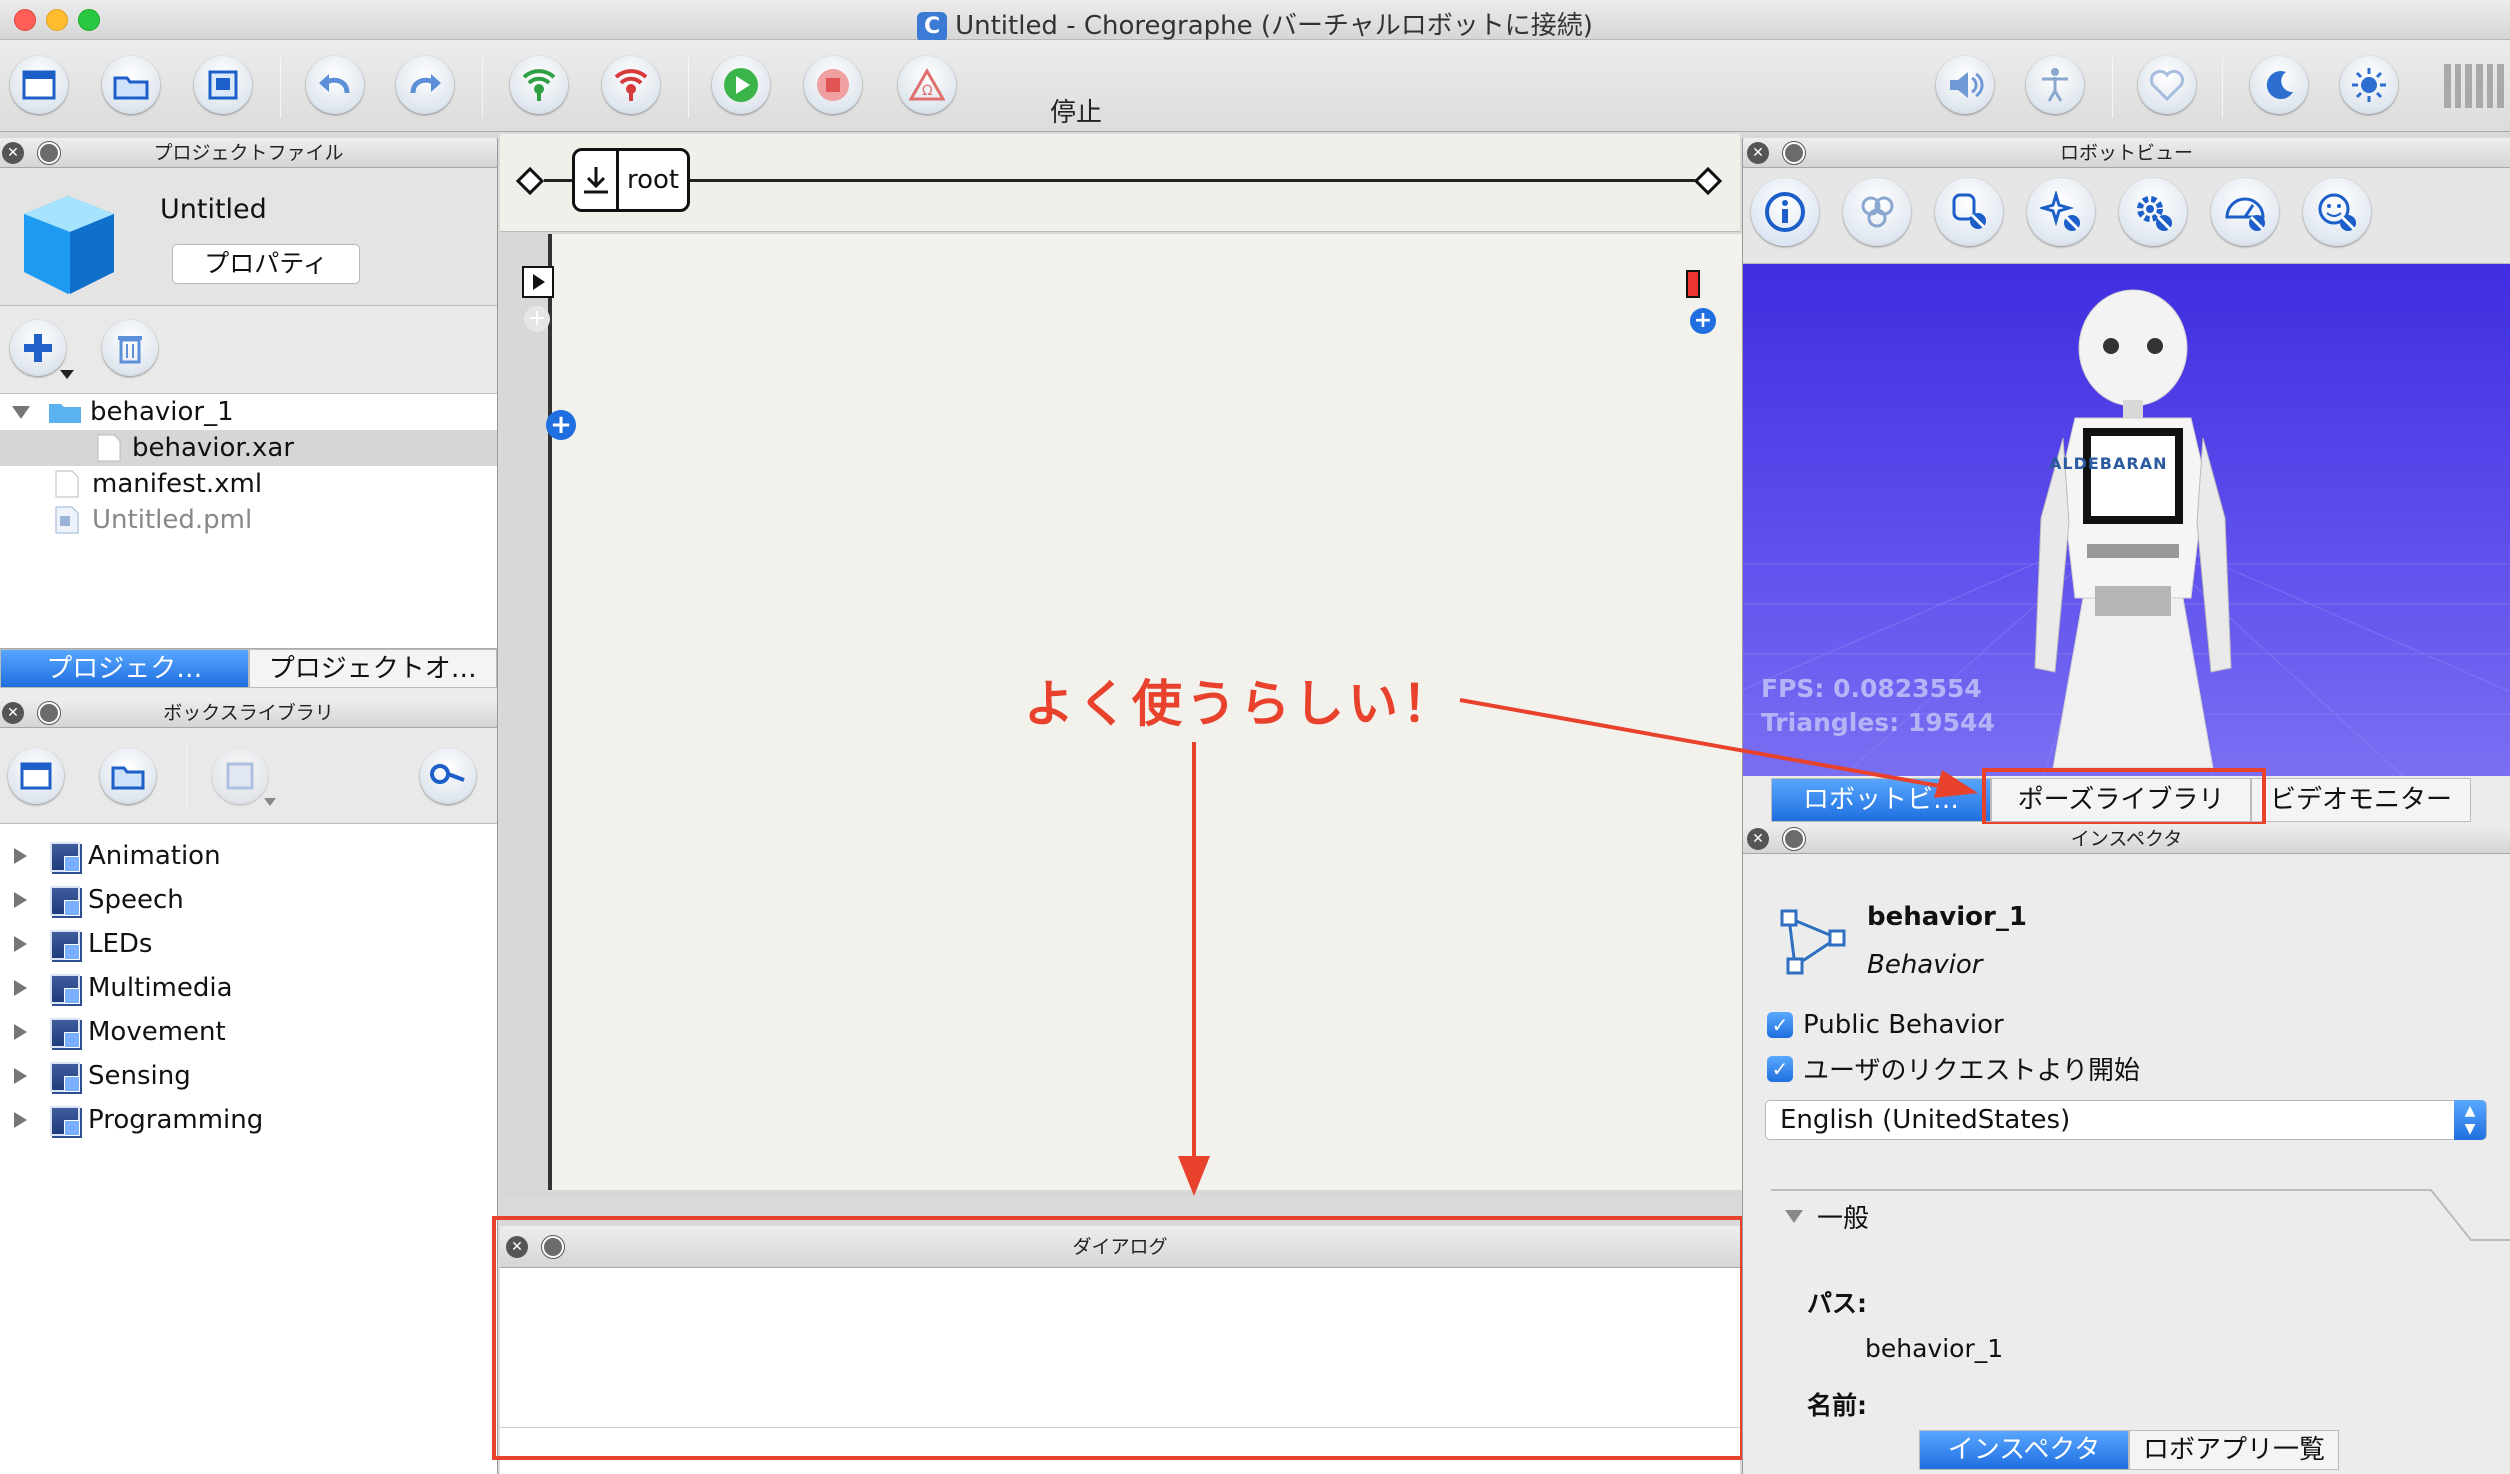 Image resolution: width=2510 pixels, height=1474 pixels. Describe the element at coordinates (248, 153) in the screenshot. I see `project-files-header: ✕ プロジェクトファイル` at that location.